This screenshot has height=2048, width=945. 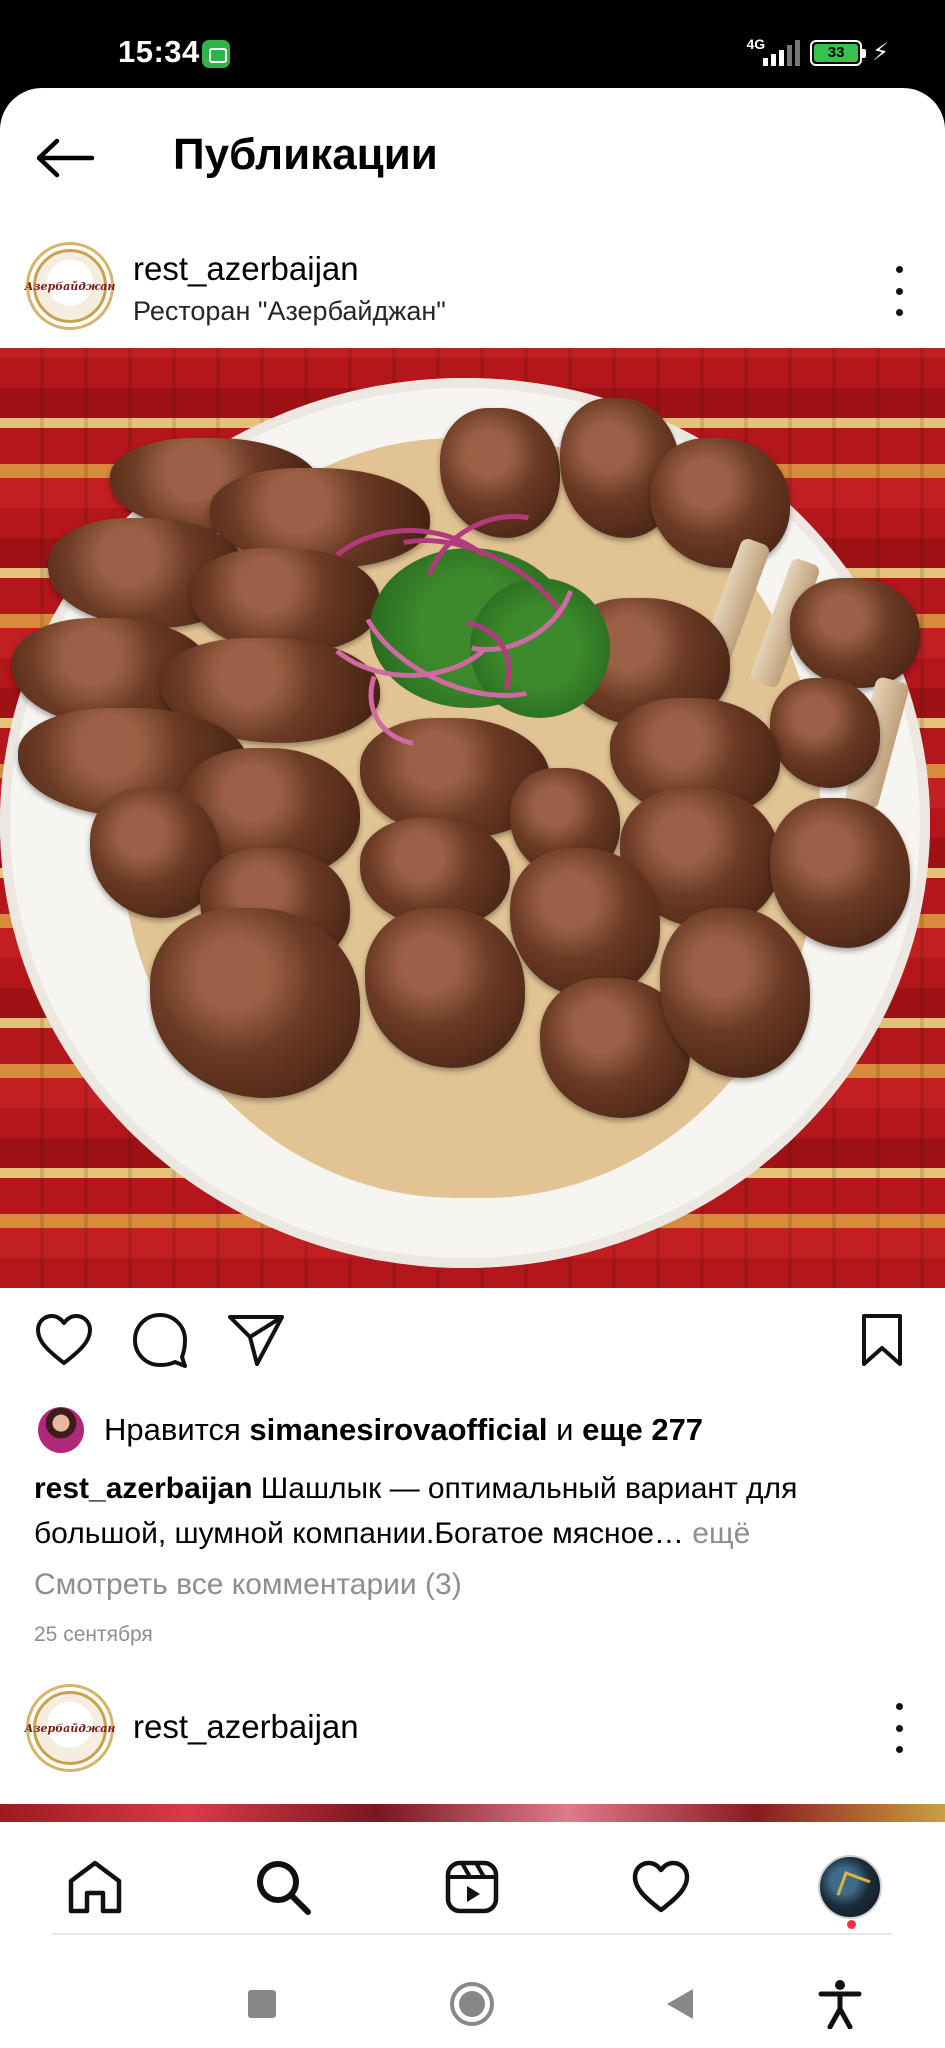 What do you see at coordinates (472, 1814) in the screenshot?
I see `next-post-photo` at bounding box center [472, 1814].